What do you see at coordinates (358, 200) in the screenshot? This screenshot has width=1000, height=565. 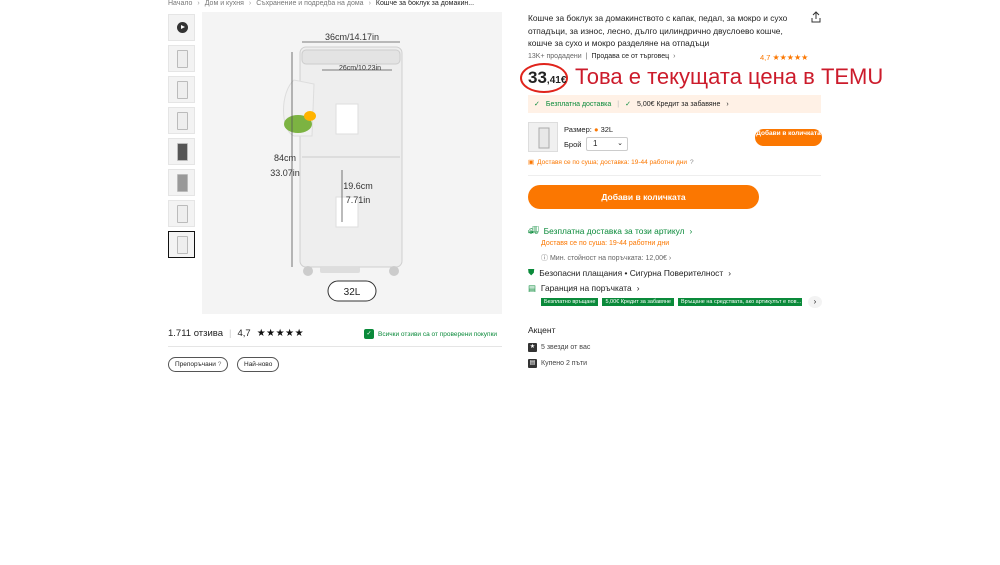 I see `inner-label-in: 7.71in` at bounding box center [358, 200].